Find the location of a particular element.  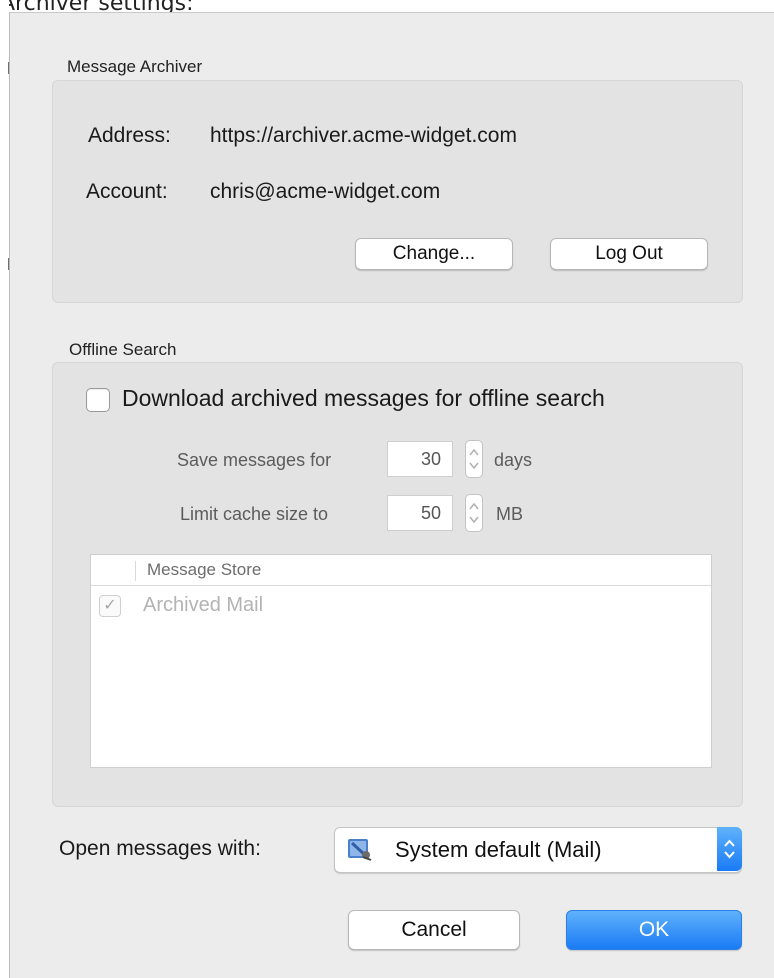

cache-size-input: 50 is located at coordinates (420, 513).